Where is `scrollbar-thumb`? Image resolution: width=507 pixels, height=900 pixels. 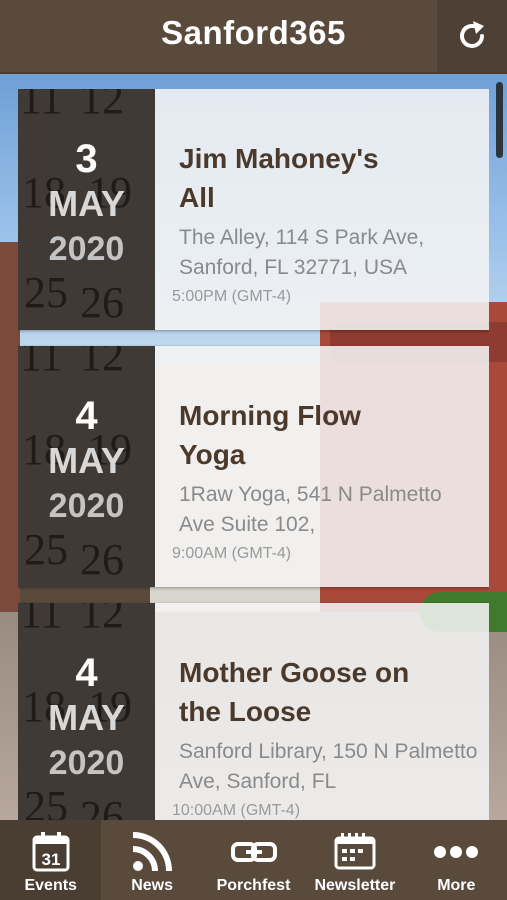 scrollbar-thumb is located at coordinates (499, 120).